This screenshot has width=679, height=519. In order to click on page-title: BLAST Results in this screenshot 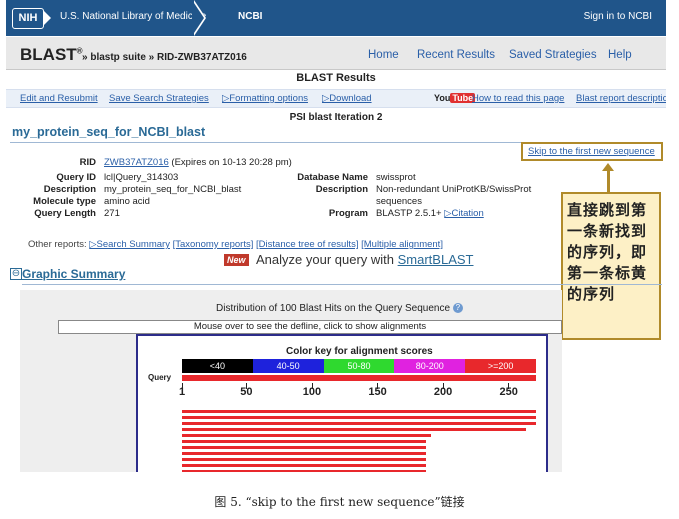, I will do `click(336, 78)`.